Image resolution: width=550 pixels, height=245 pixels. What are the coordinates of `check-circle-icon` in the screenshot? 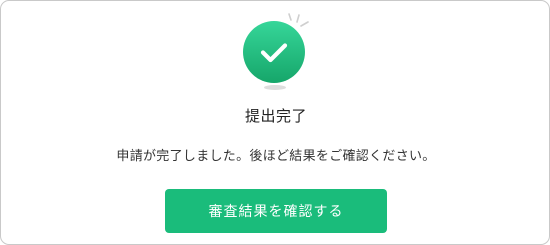 It's located at (274, 52).